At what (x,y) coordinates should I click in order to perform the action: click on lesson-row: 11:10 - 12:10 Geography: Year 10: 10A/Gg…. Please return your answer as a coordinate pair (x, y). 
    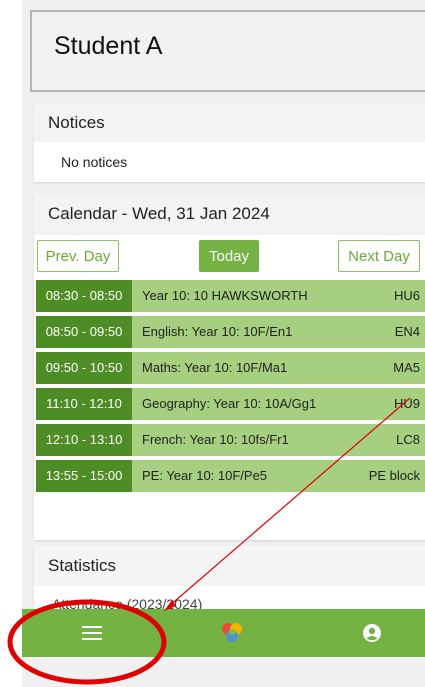
    Looking at the image, I should click on (230, 404).